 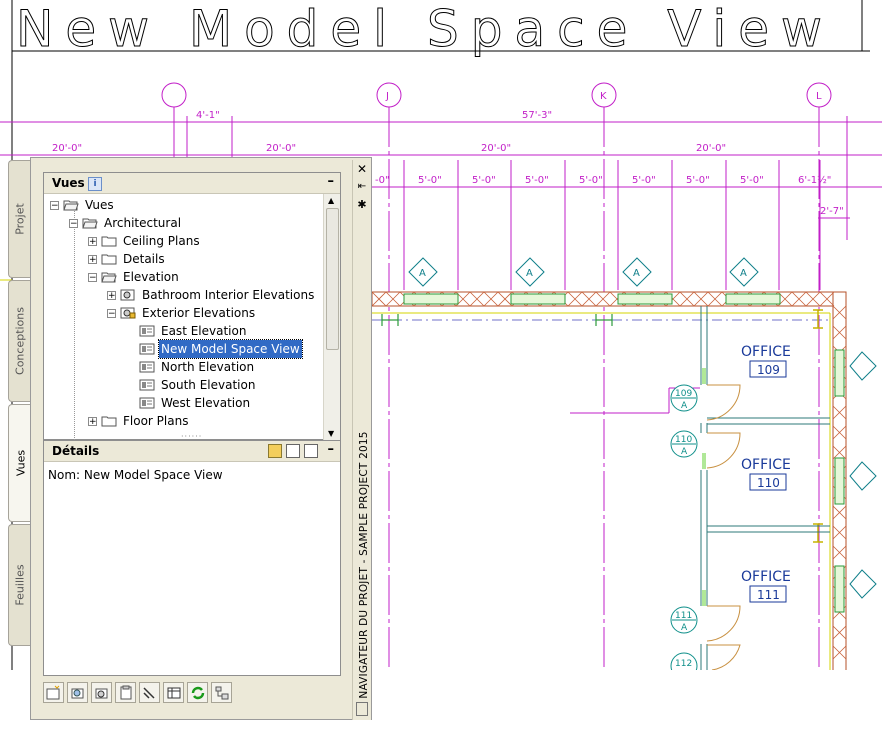 I want to click on refresh-button, so click(x=197, y=692).